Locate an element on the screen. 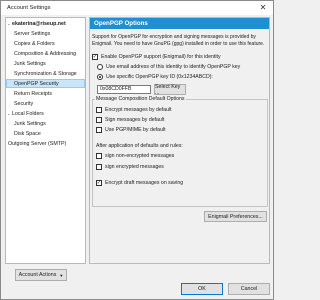 This screenshot has width=320, height=300. radio-use-keyid is located at coordinates (100, 77).